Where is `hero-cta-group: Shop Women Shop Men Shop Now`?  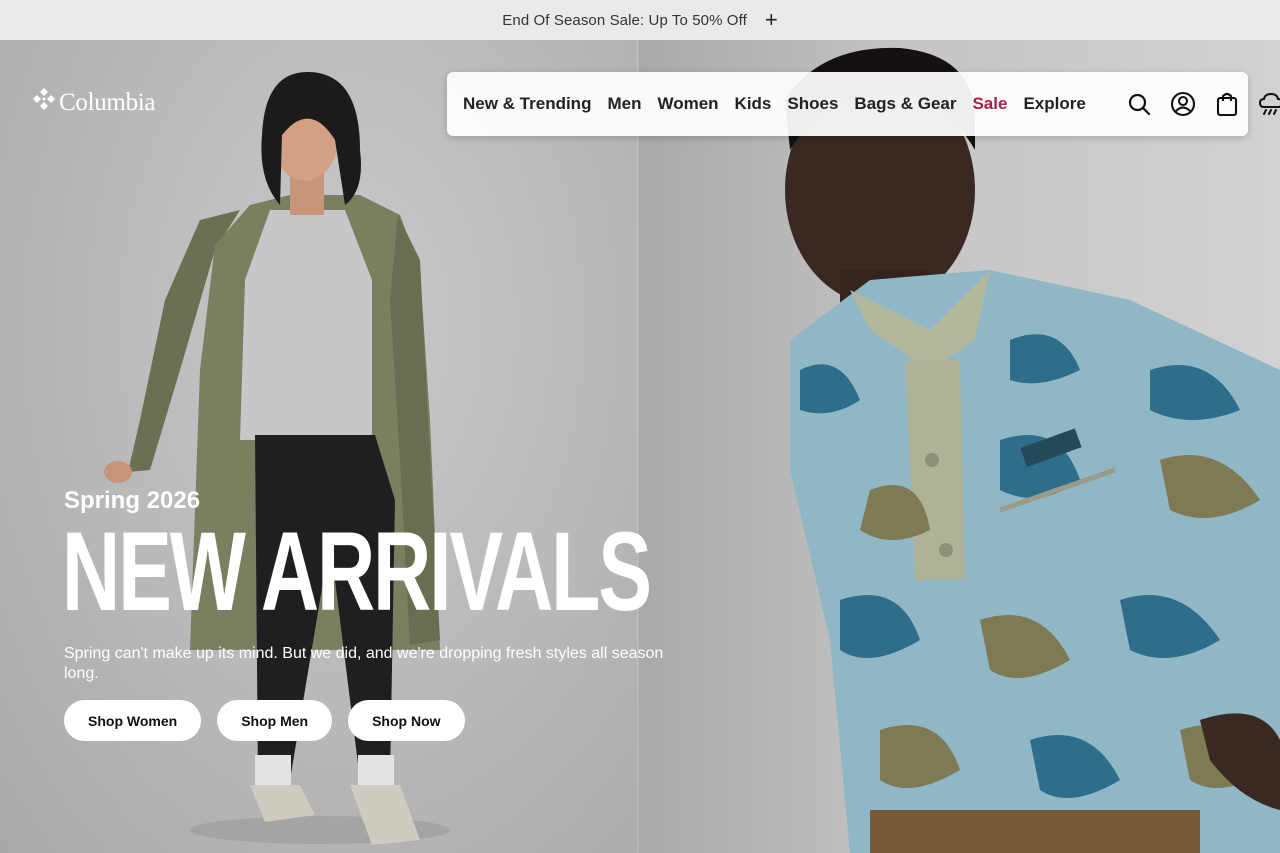
hero-cta-group: Shop Women Shop Men Shop Now is located at coordinates (272, 720).